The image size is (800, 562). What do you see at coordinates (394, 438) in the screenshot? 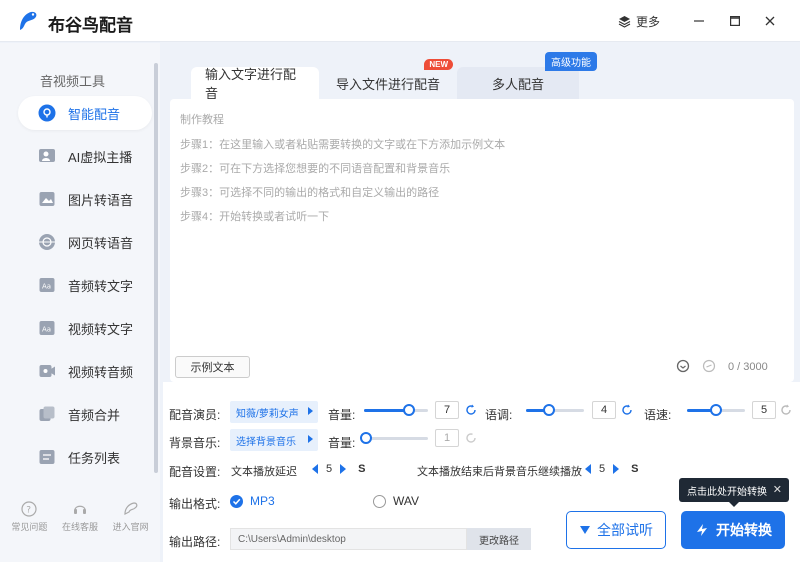
I see `bgm-volume-slider` at bounding box center [394, 438].